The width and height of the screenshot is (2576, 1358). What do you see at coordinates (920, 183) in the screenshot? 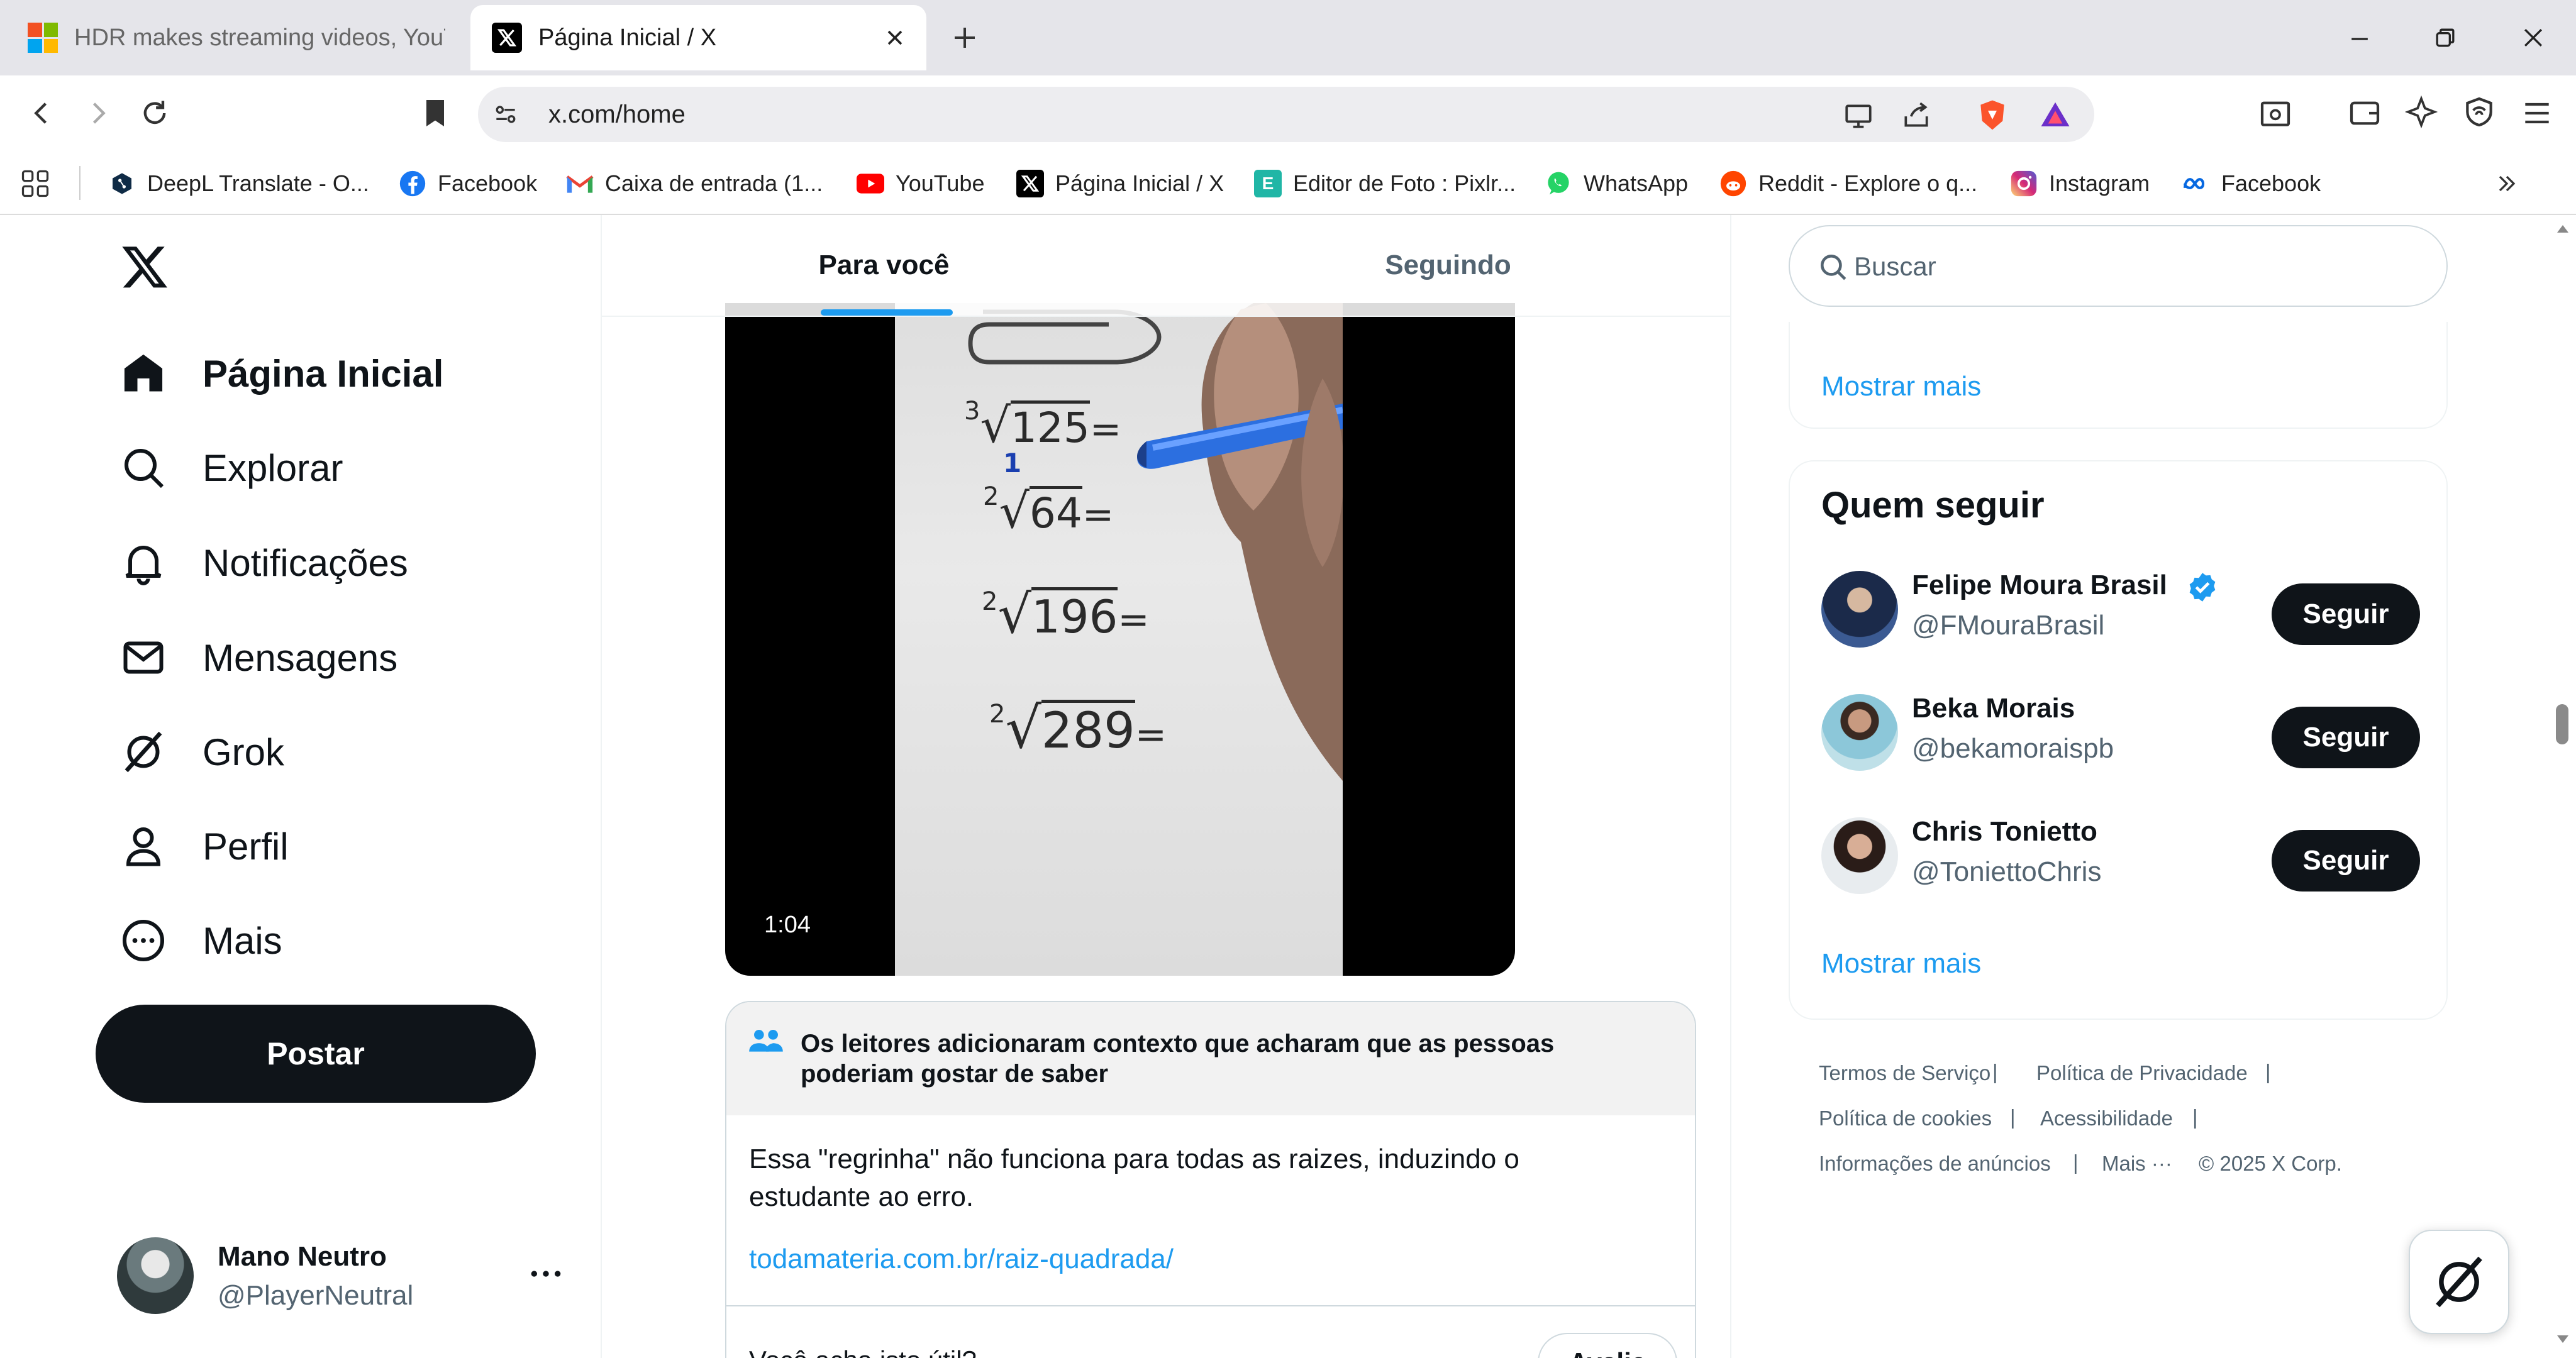
I see `bookmark-youtube: YouTube` at bounding box center [920, 183].